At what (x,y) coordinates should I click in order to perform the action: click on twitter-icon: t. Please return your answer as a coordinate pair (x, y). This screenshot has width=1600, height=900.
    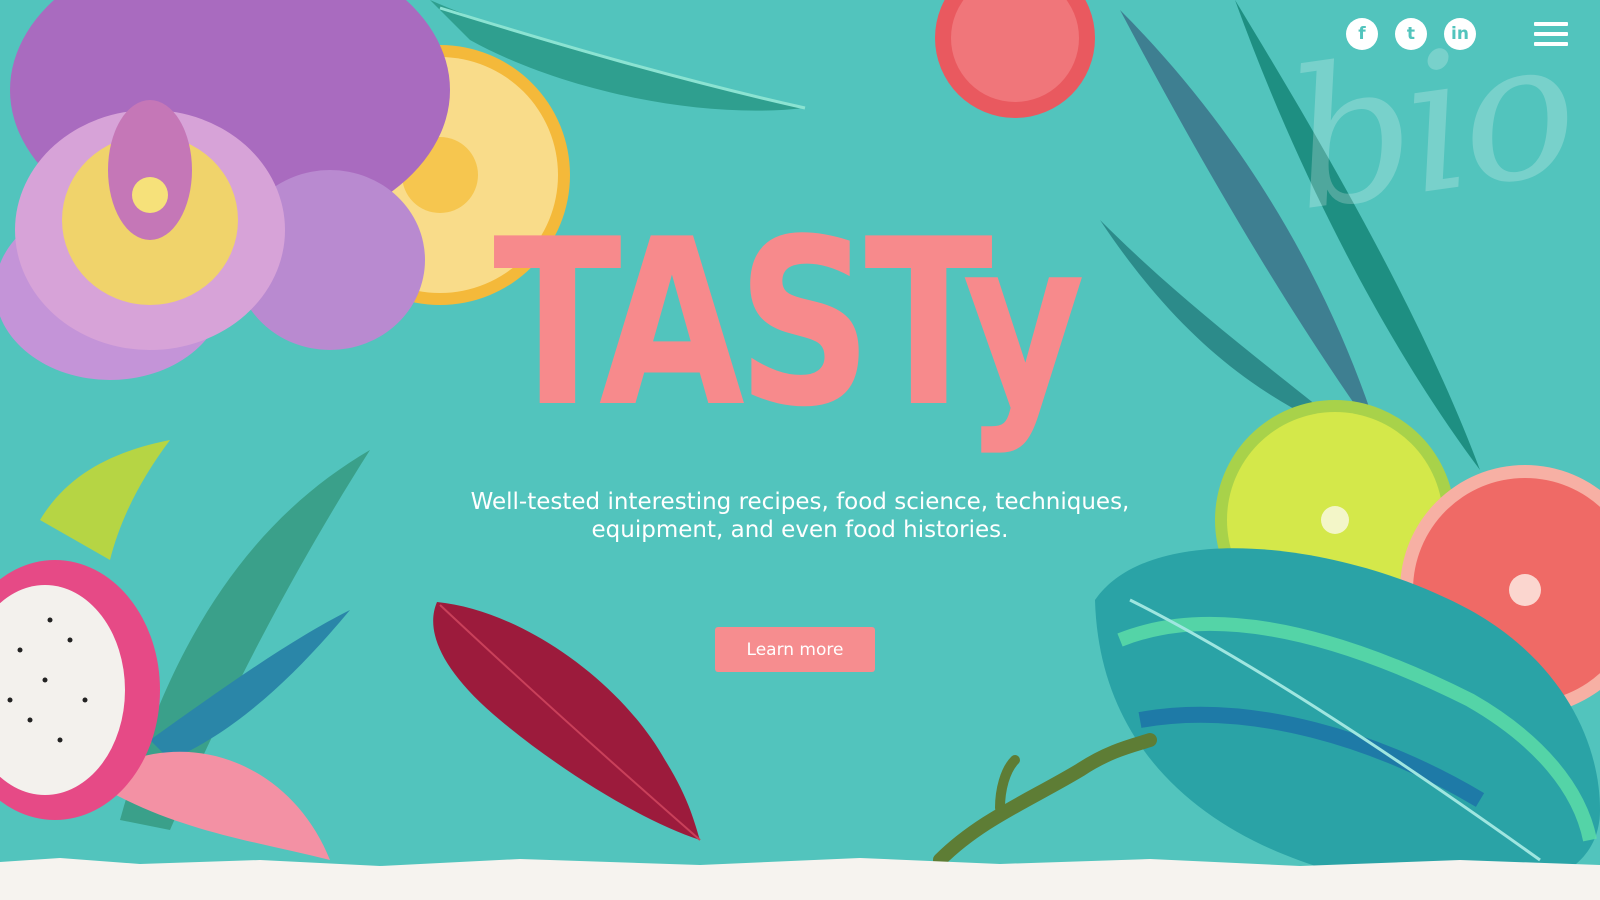
    Looking at the image, I should click on (1411, 34).